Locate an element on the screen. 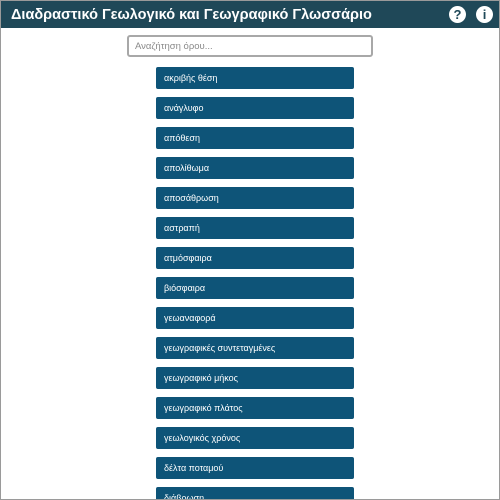 This screenshot has height=500, width=500. term-item: γεωαναφορά is located at coordinates (255, 318).